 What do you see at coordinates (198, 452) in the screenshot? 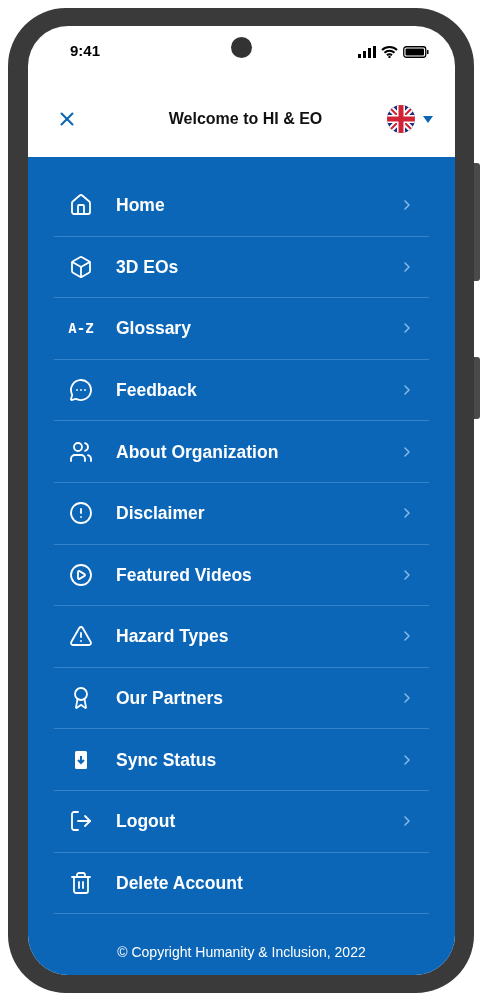
I see `menu-item-label: About Organization` at bounding box center [198, 452].